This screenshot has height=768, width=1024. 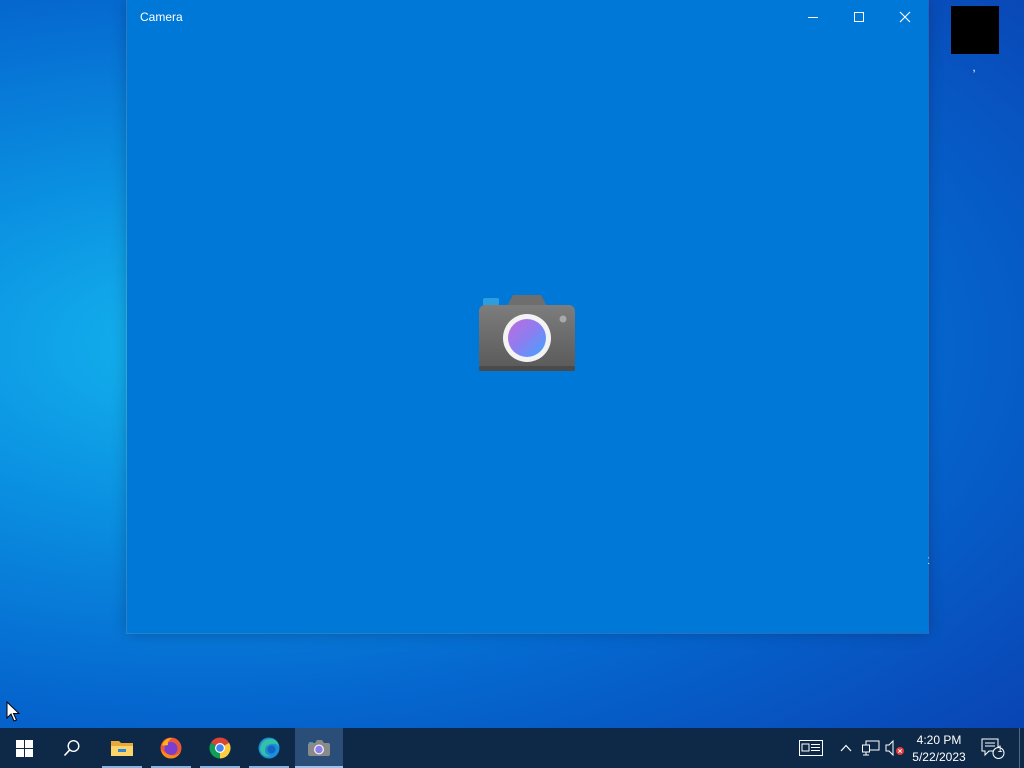 I want to click on start-icon, so click(x=24, y=748).